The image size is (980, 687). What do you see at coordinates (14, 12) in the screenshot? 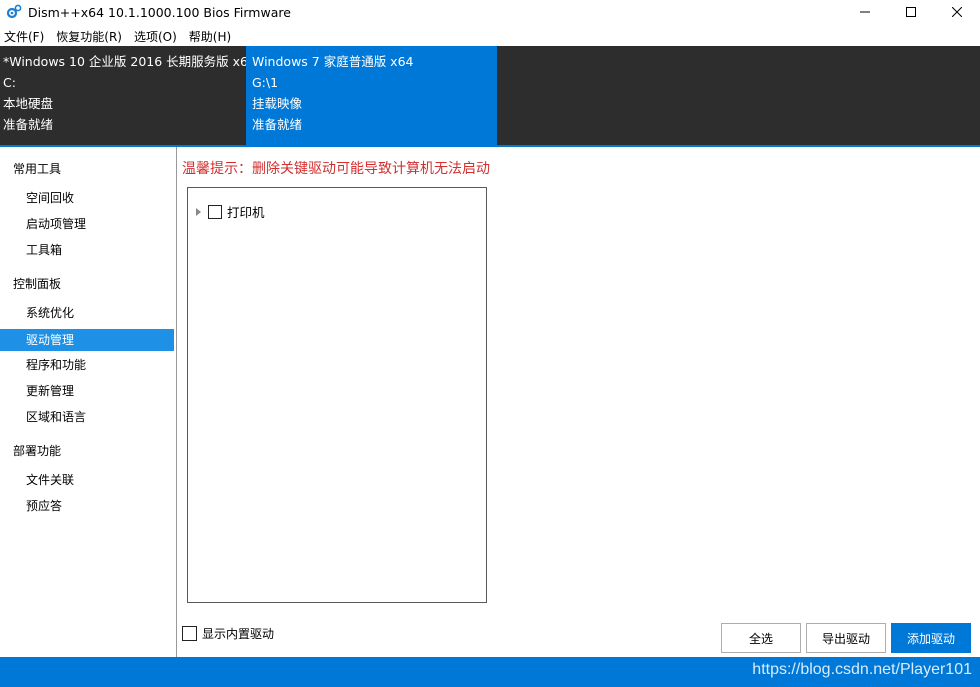
I see `gear-icon` at bounding box center [14, 12].